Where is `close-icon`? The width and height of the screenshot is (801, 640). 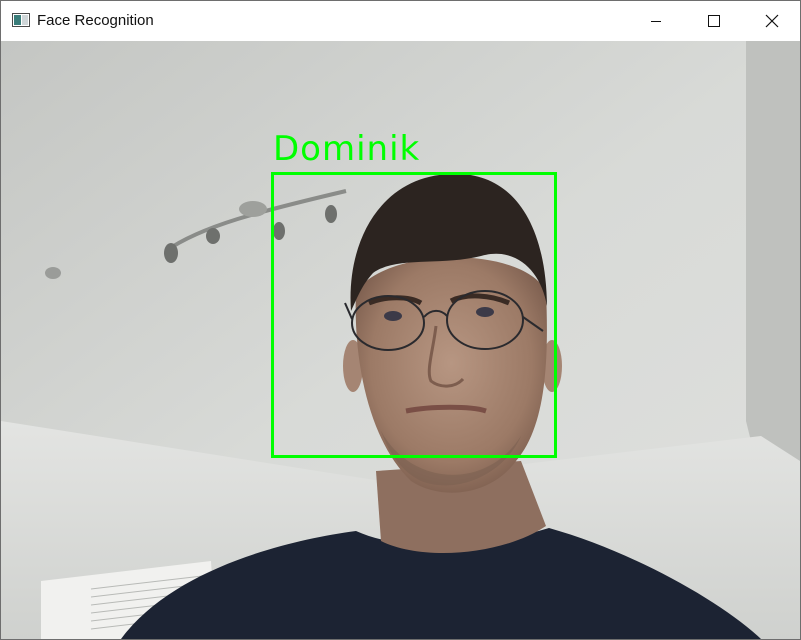
close-icon is located at coordinates (772, 21).